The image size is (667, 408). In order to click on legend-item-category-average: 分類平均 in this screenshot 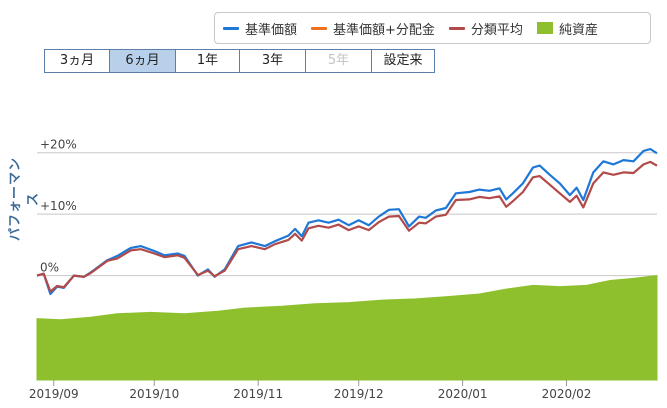, I will do `click(485, 28)`.